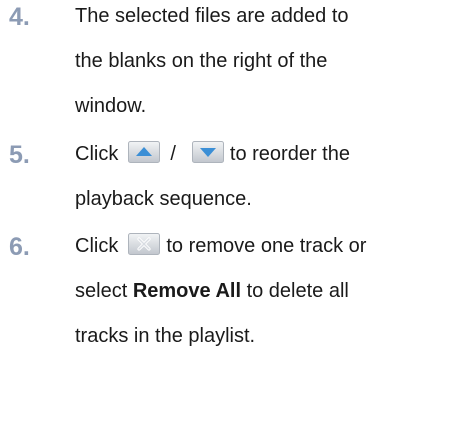 Image resolution: width=464 pixels, height=435 pixels. What do you see at coordinates (201, 61) in the screenshot?
I see `step-line: the blanks on the right of the` at bounding box center [201, 61].